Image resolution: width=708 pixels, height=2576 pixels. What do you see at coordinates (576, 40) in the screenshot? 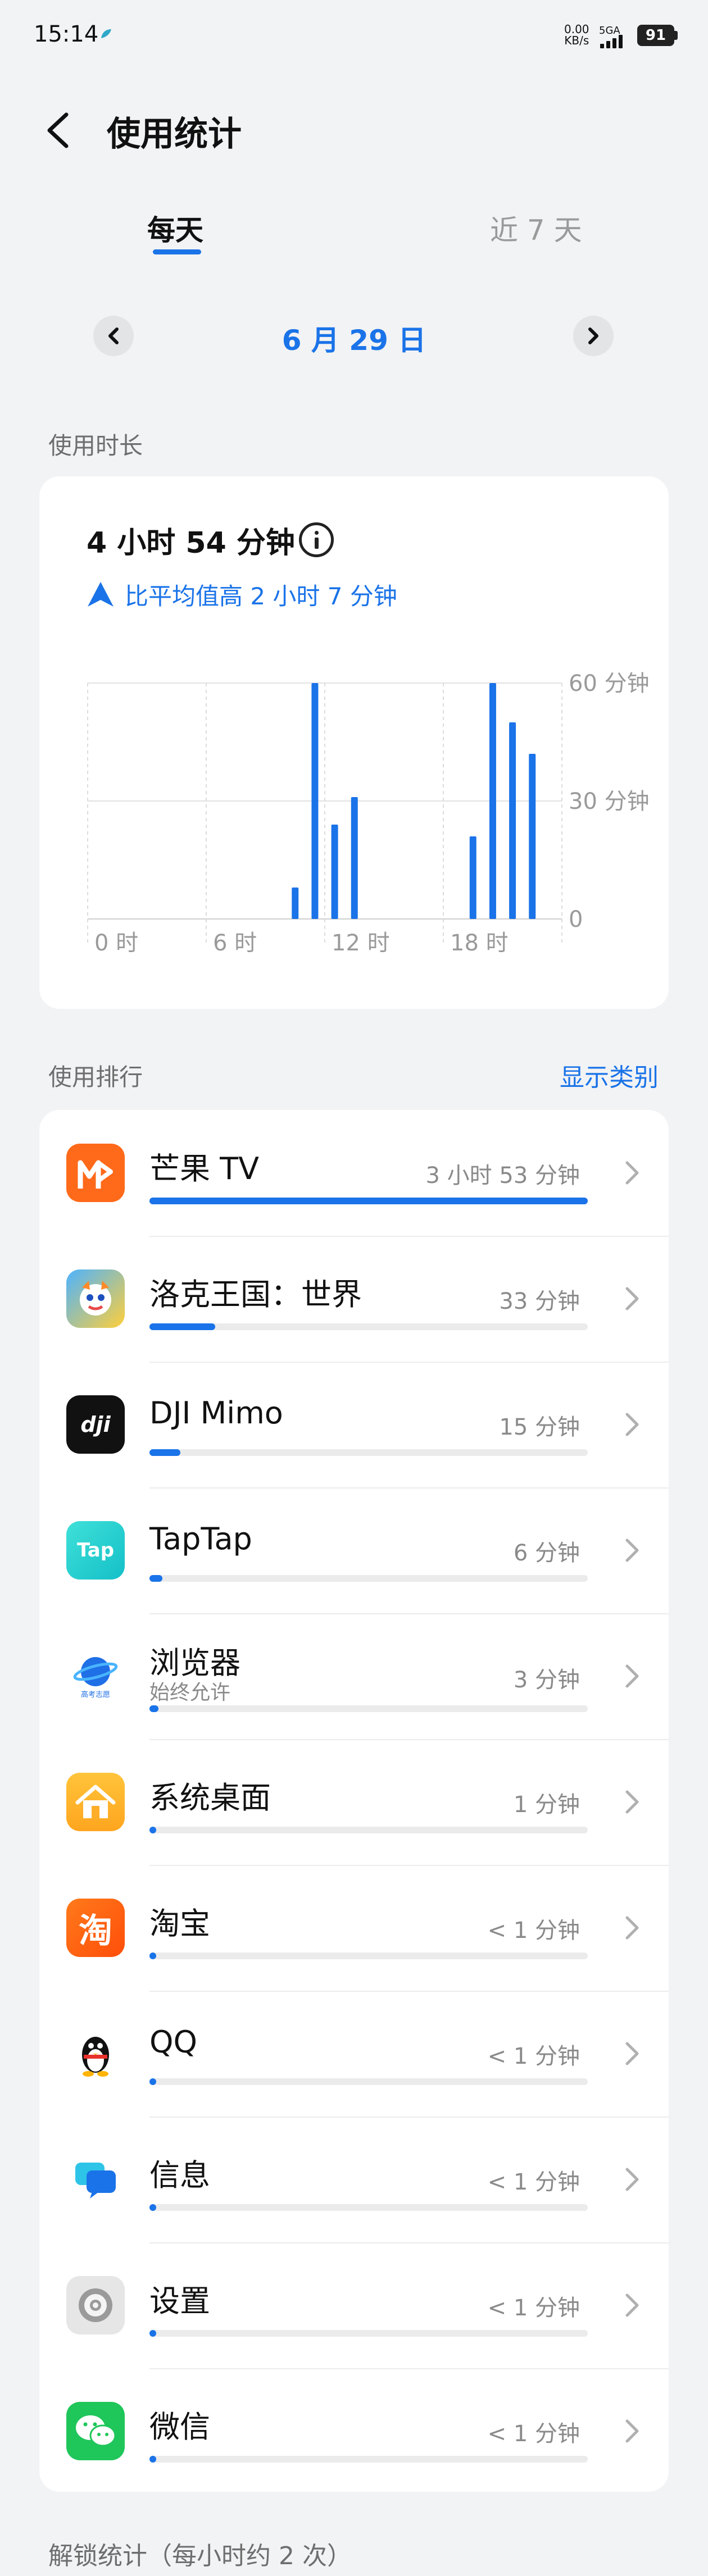
I see `net-speed-unit: KB/s` at bounding box center [576, 40].